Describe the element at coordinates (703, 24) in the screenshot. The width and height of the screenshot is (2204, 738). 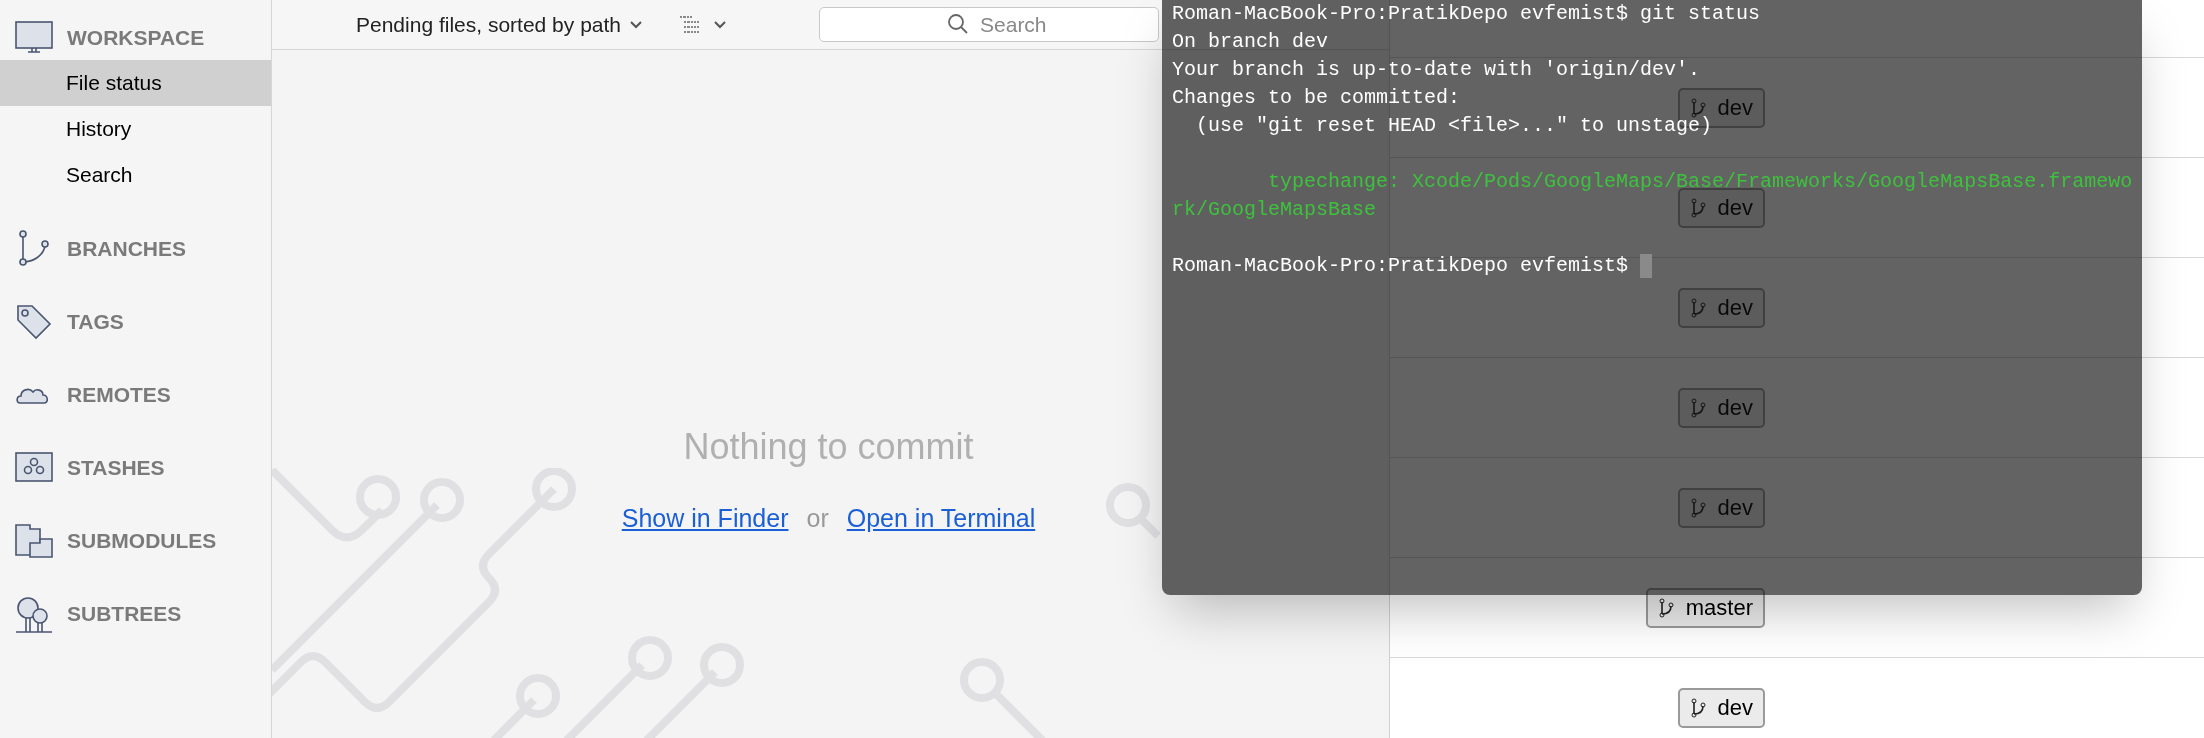
I see `view-options-button` at that location.